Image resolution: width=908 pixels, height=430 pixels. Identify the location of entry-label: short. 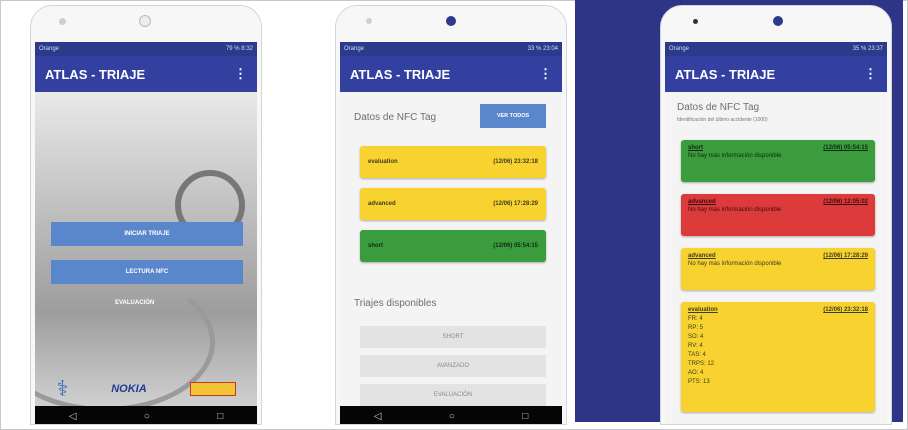
(375, 246).